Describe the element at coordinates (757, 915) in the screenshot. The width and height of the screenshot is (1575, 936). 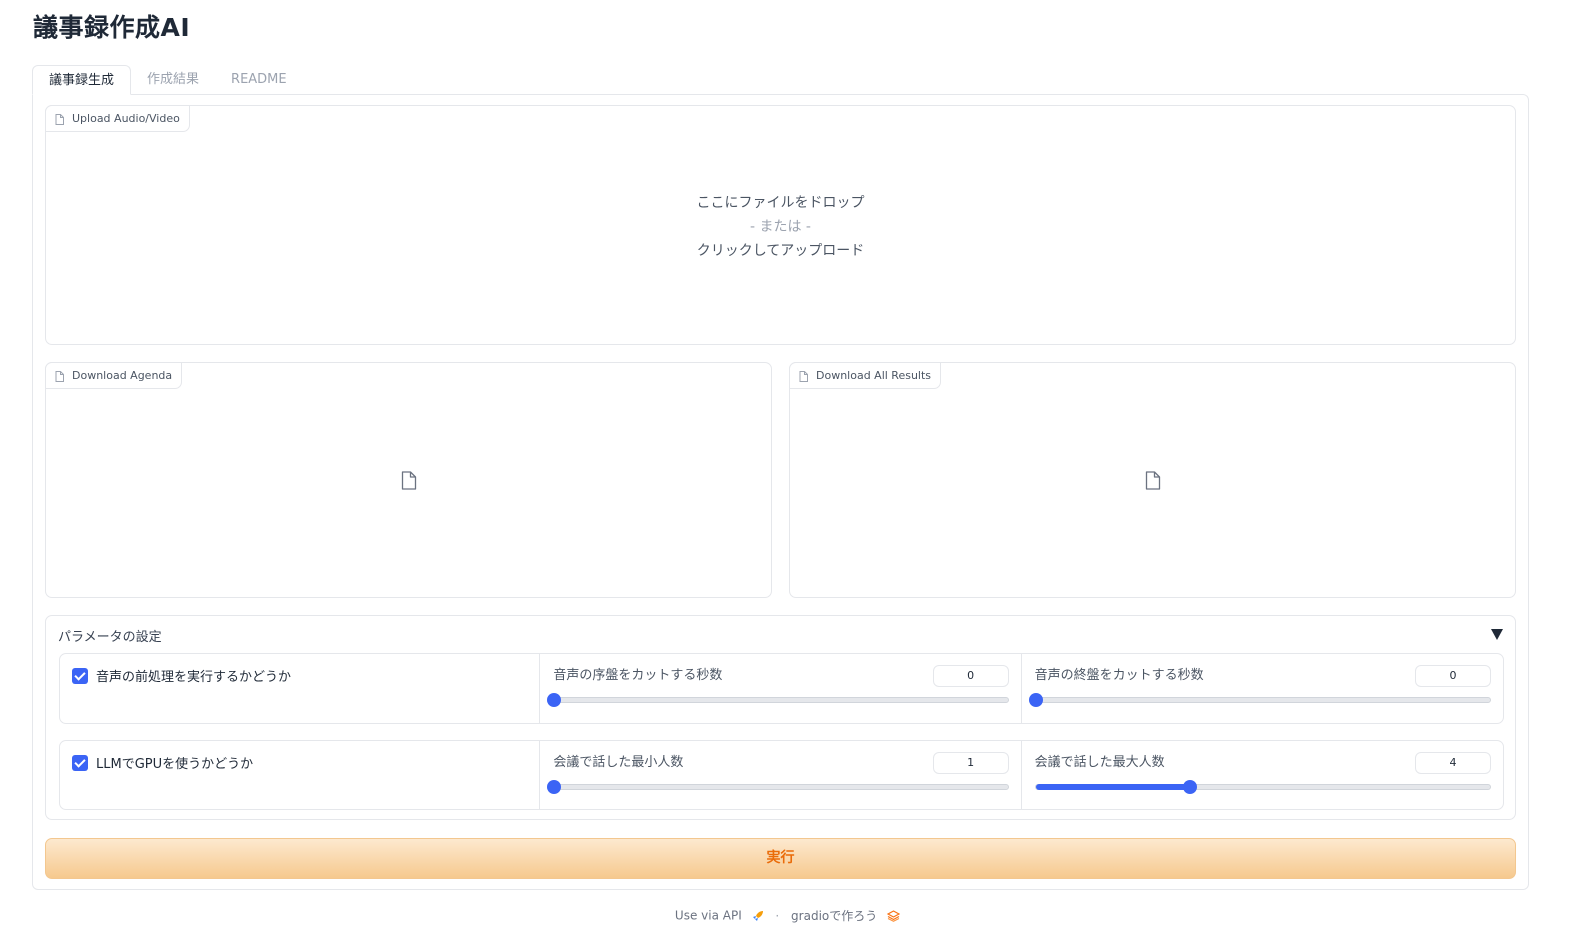
I see `rocket-icon` at that location.